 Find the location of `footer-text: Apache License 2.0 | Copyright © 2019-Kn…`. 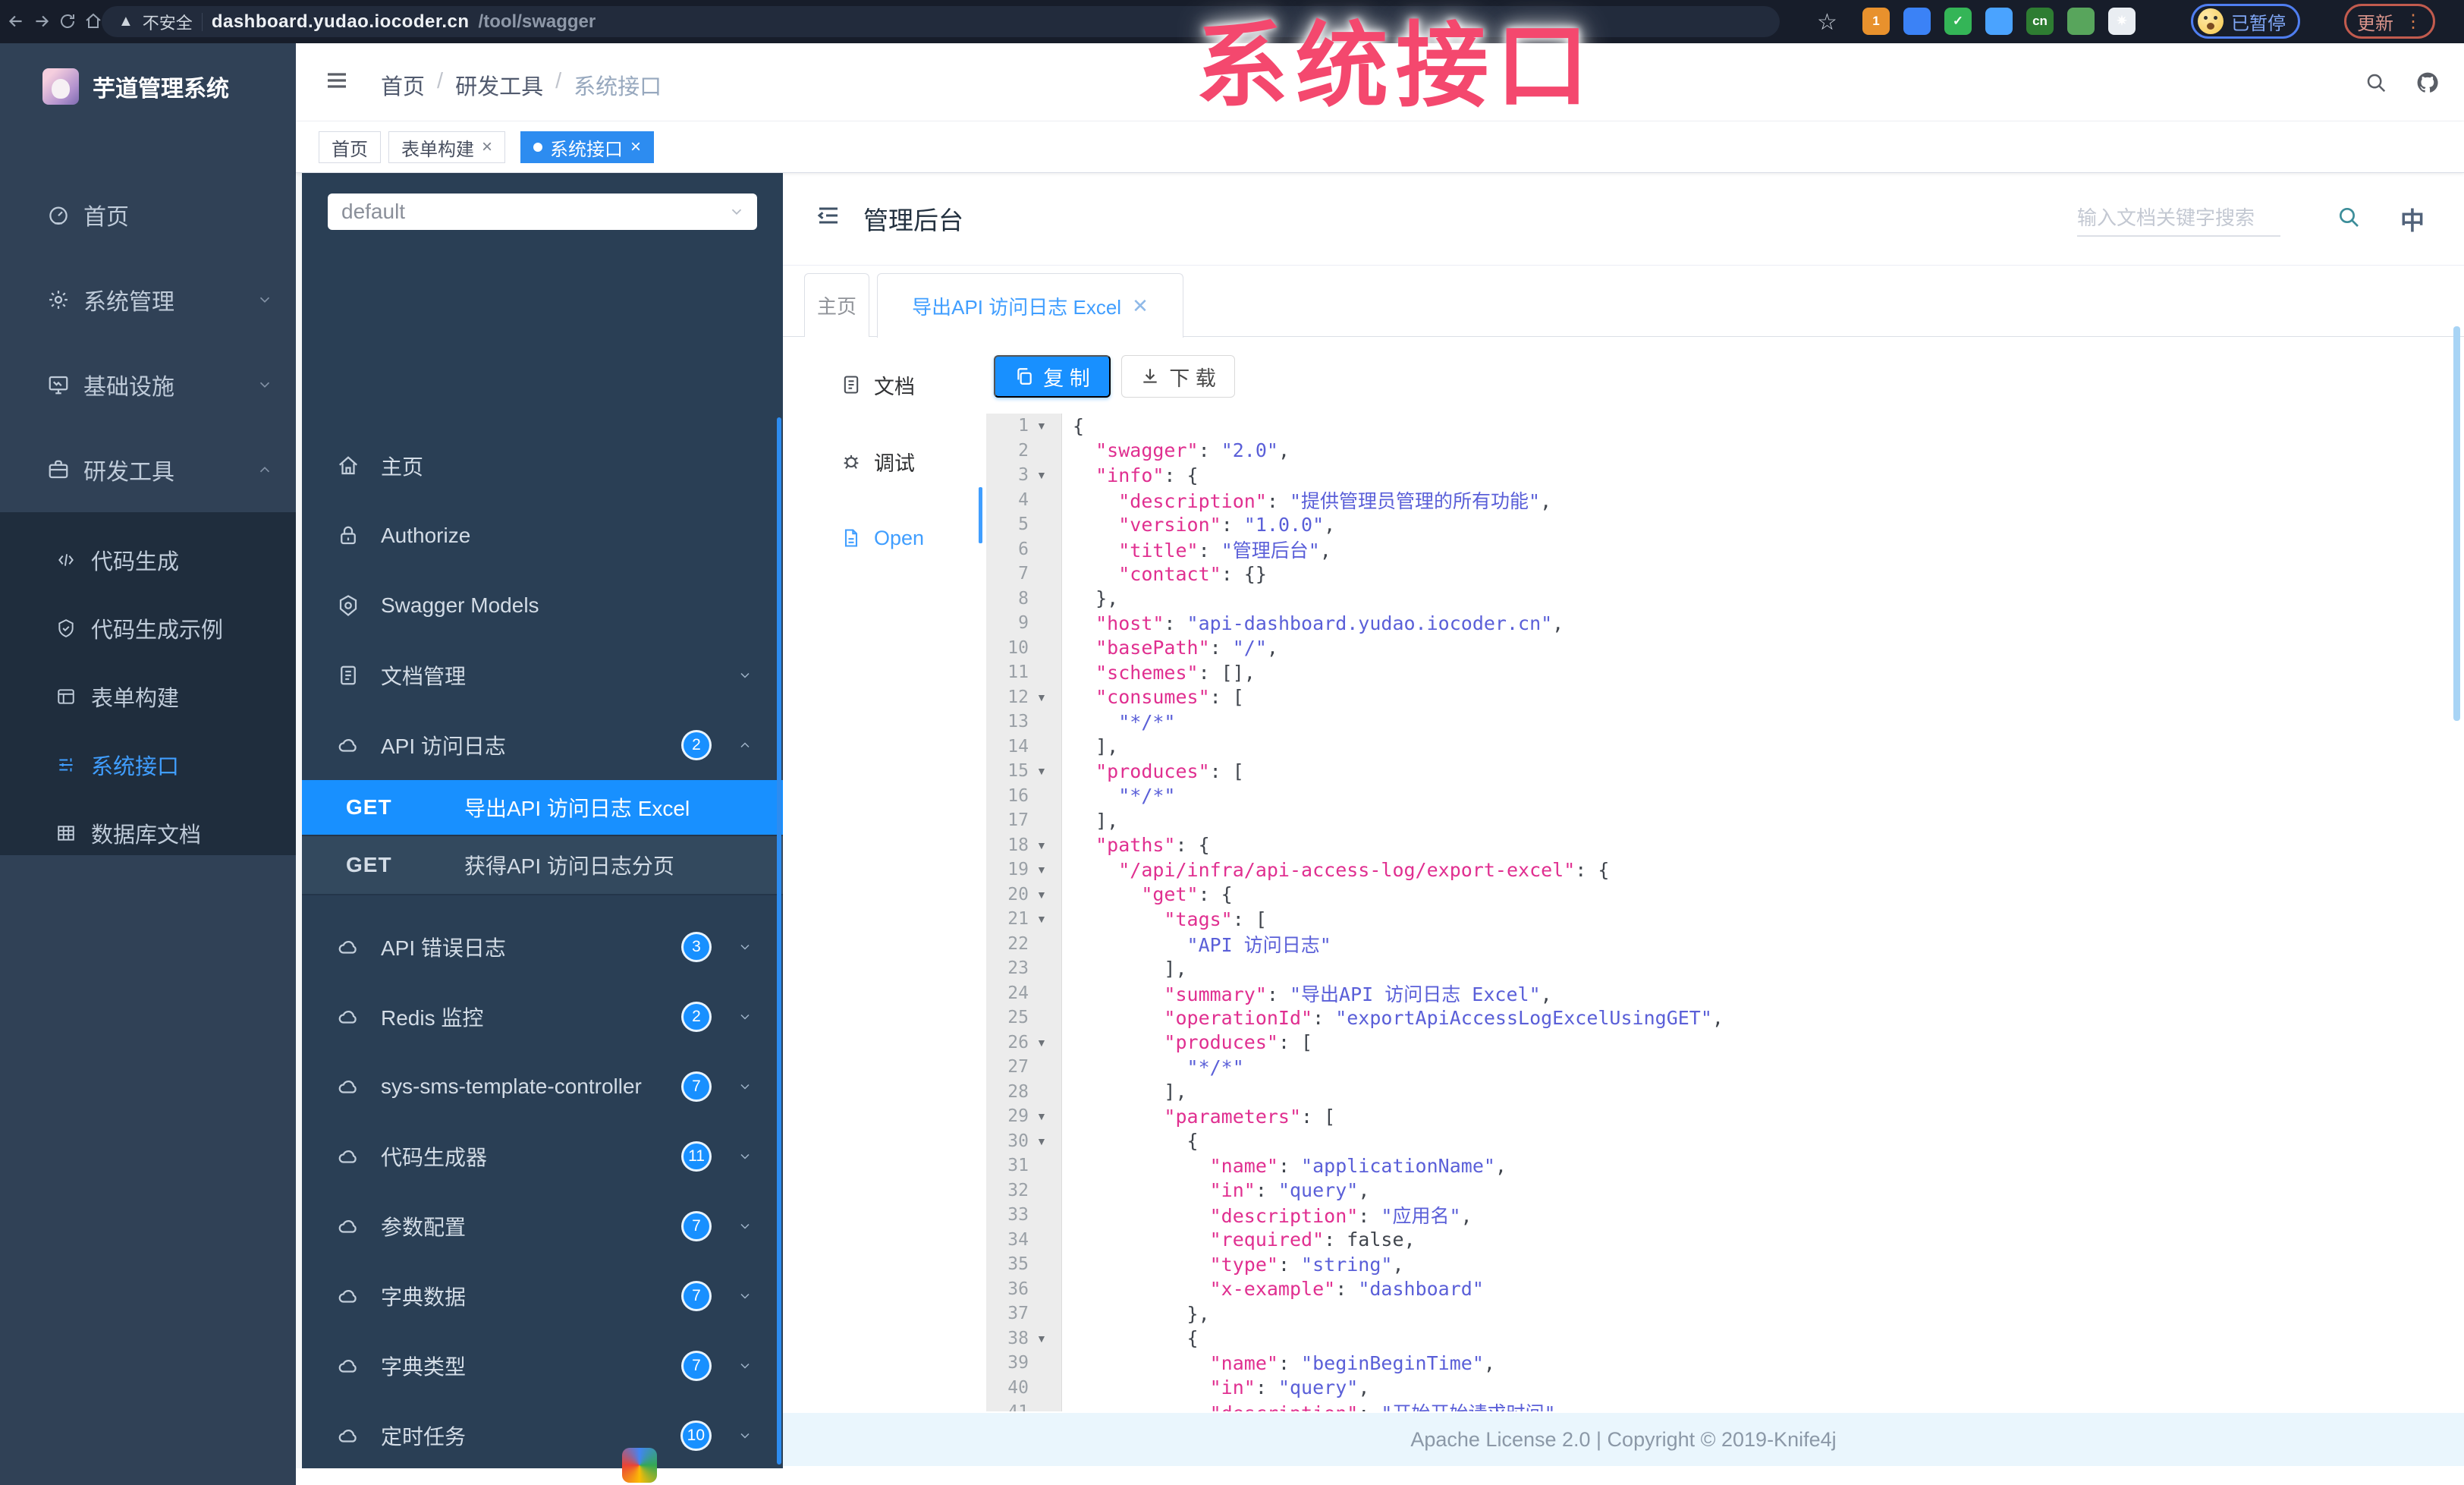

footer-text: Apache License 2.0 | Copyright © 2019-Kn… is located at coordinates (1623, 1439).